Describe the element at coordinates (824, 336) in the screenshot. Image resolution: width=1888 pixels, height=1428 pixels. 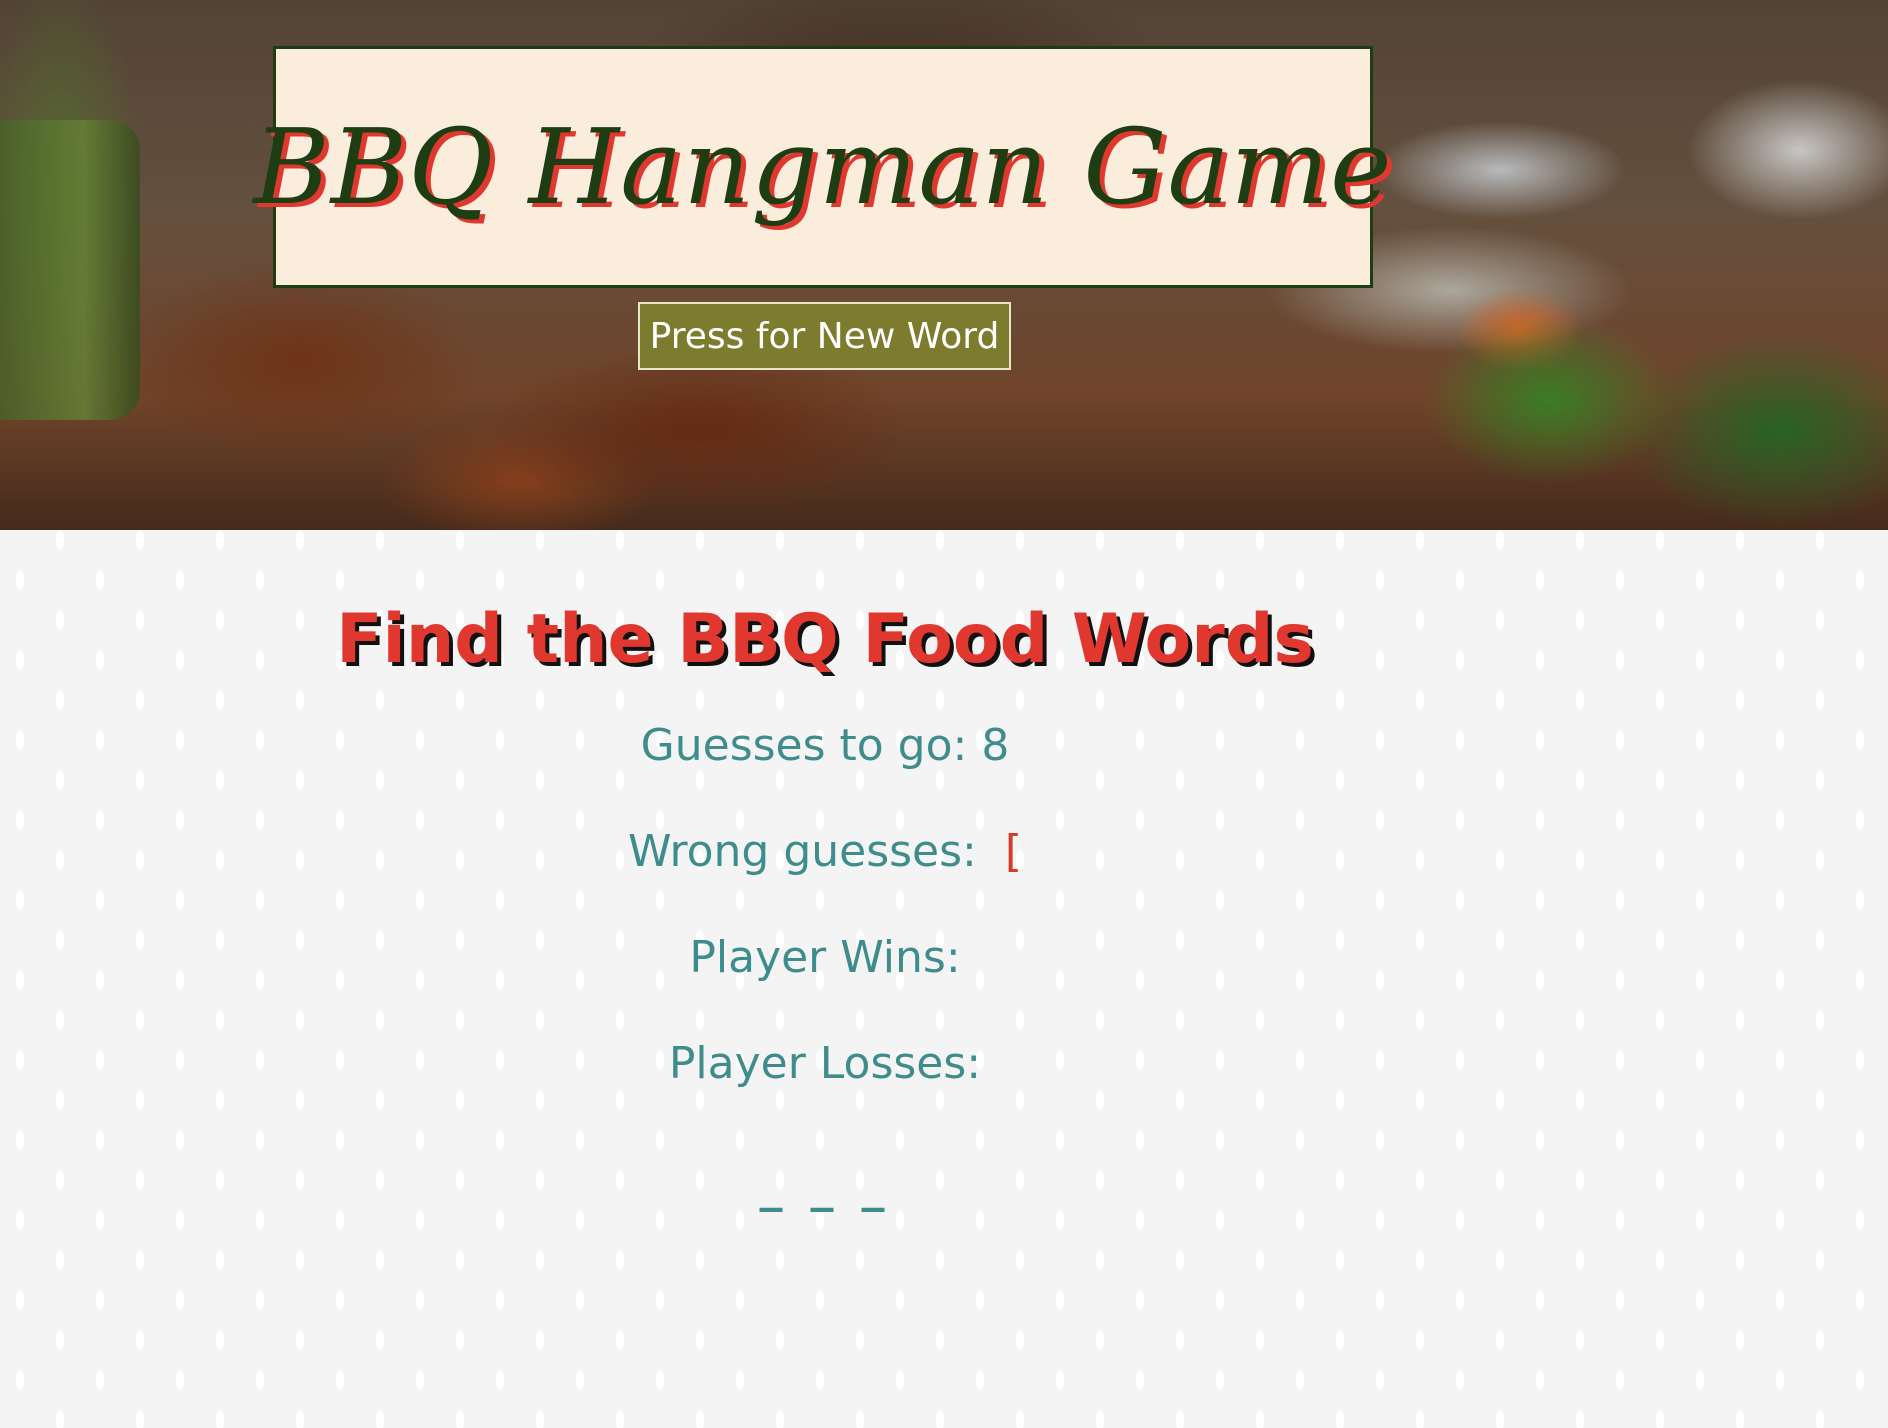
I see `new-word-button: Press for New Word` at that location.